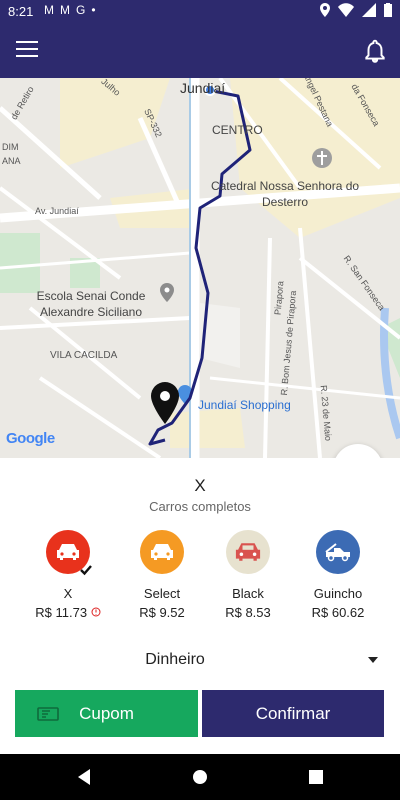  I want to click on confirm-button: Confirmar, so click(293, 713).